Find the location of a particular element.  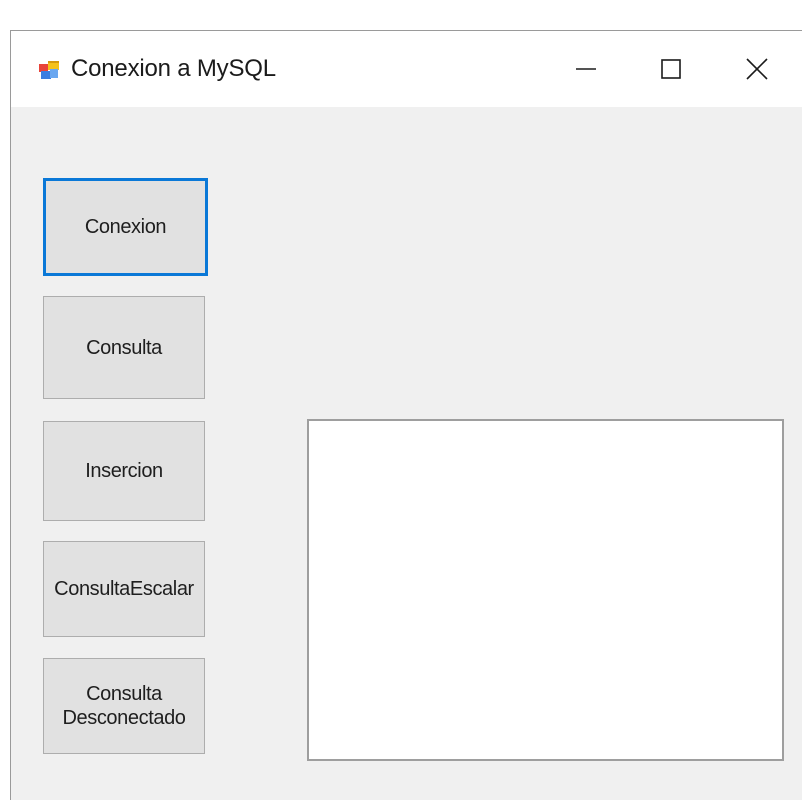

maximize-icon is located at coordinates (671, 69).